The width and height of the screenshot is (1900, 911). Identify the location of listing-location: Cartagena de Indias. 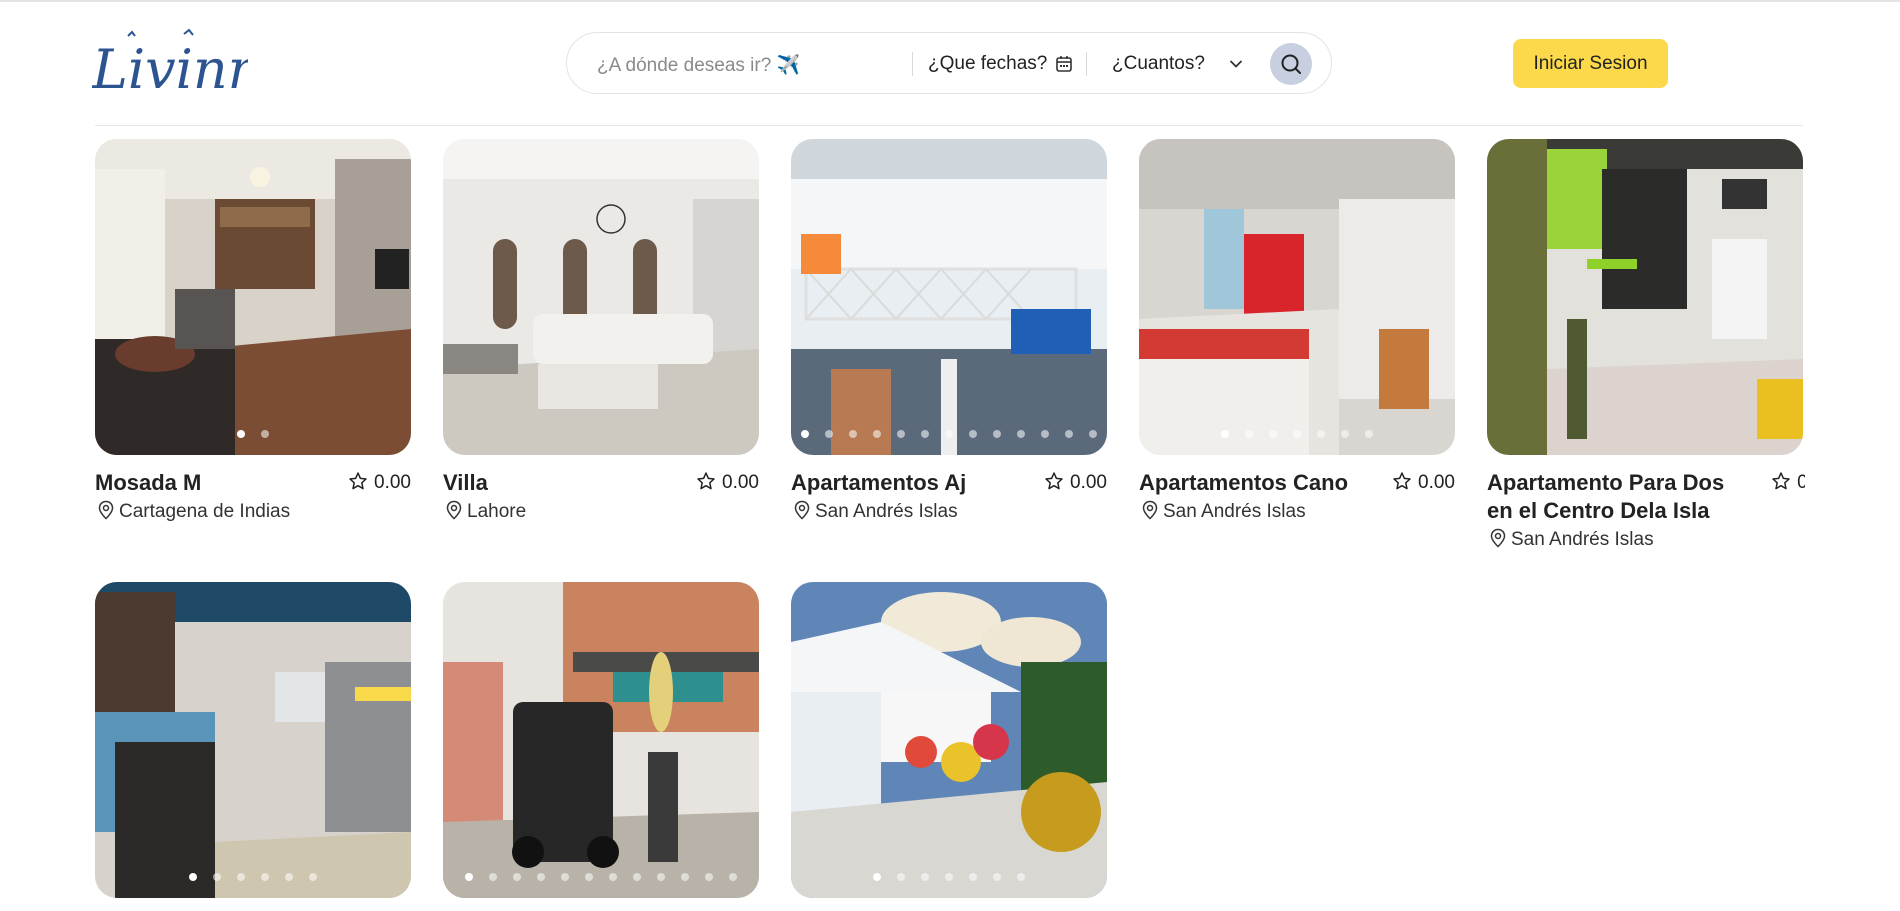
(193, 512).